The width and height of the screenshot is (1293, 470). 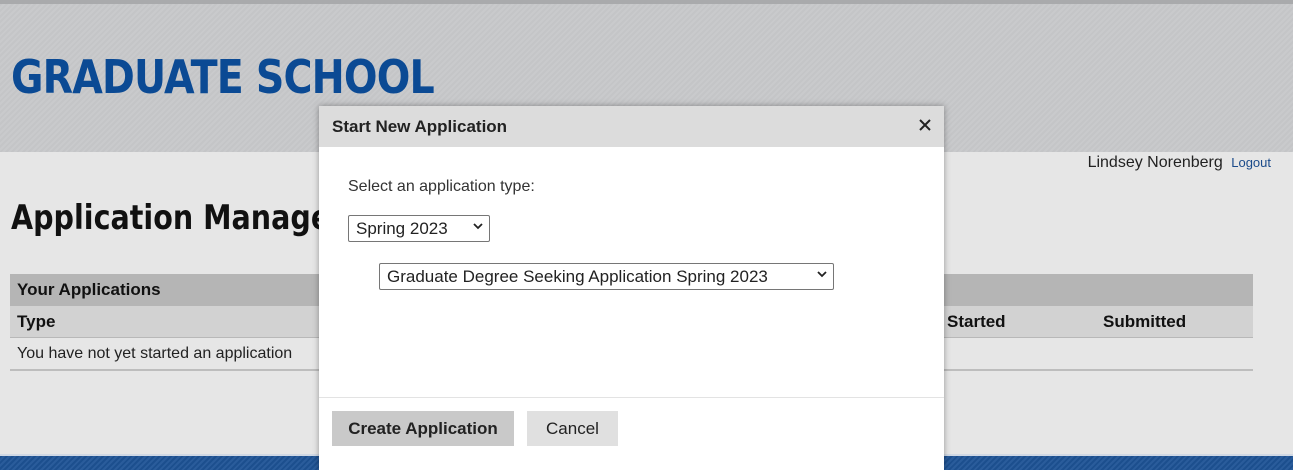 I want to click on logout-link: Logout, so click(x=1251, y=162).